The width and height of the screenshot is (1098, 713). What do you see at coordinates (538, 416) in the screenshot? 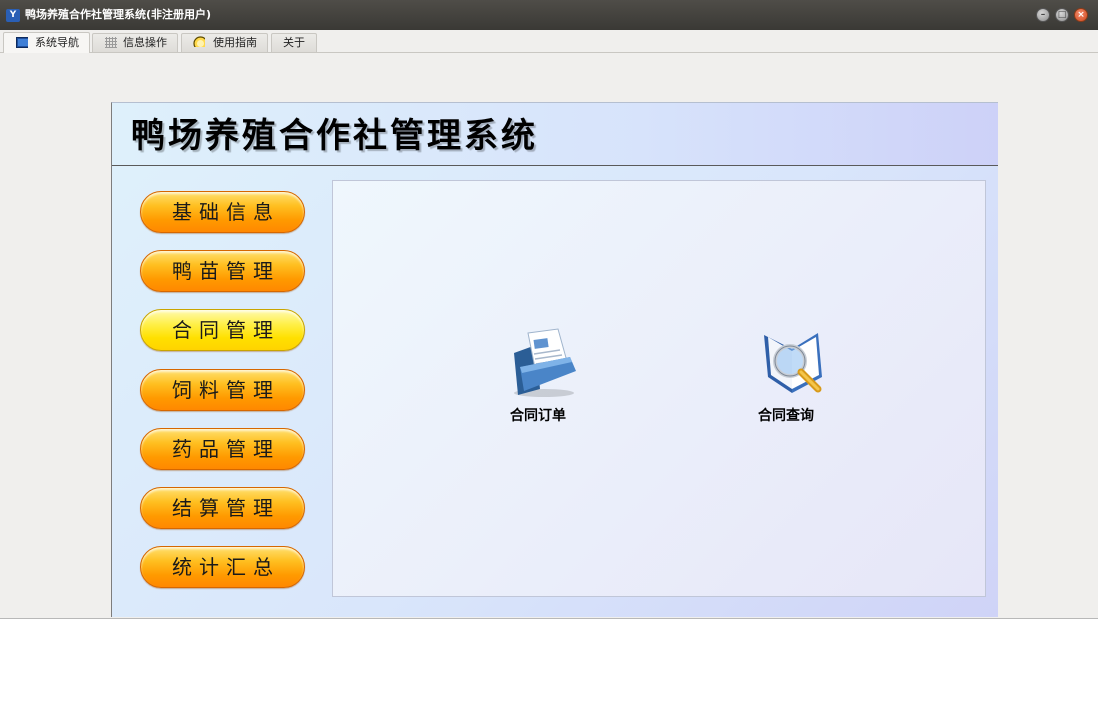
I see `contract-order-label: 合同订单` at bounding box center [538, 416].